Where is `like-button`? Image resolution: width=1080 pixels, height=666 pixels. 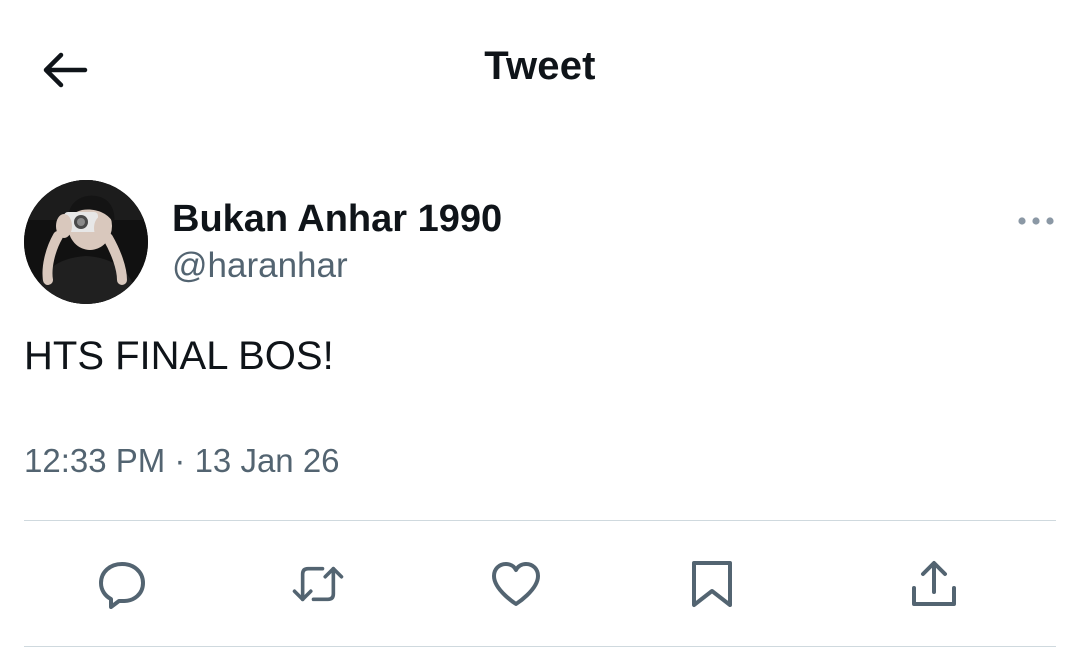
like-button is located at coordinates (516, 584).